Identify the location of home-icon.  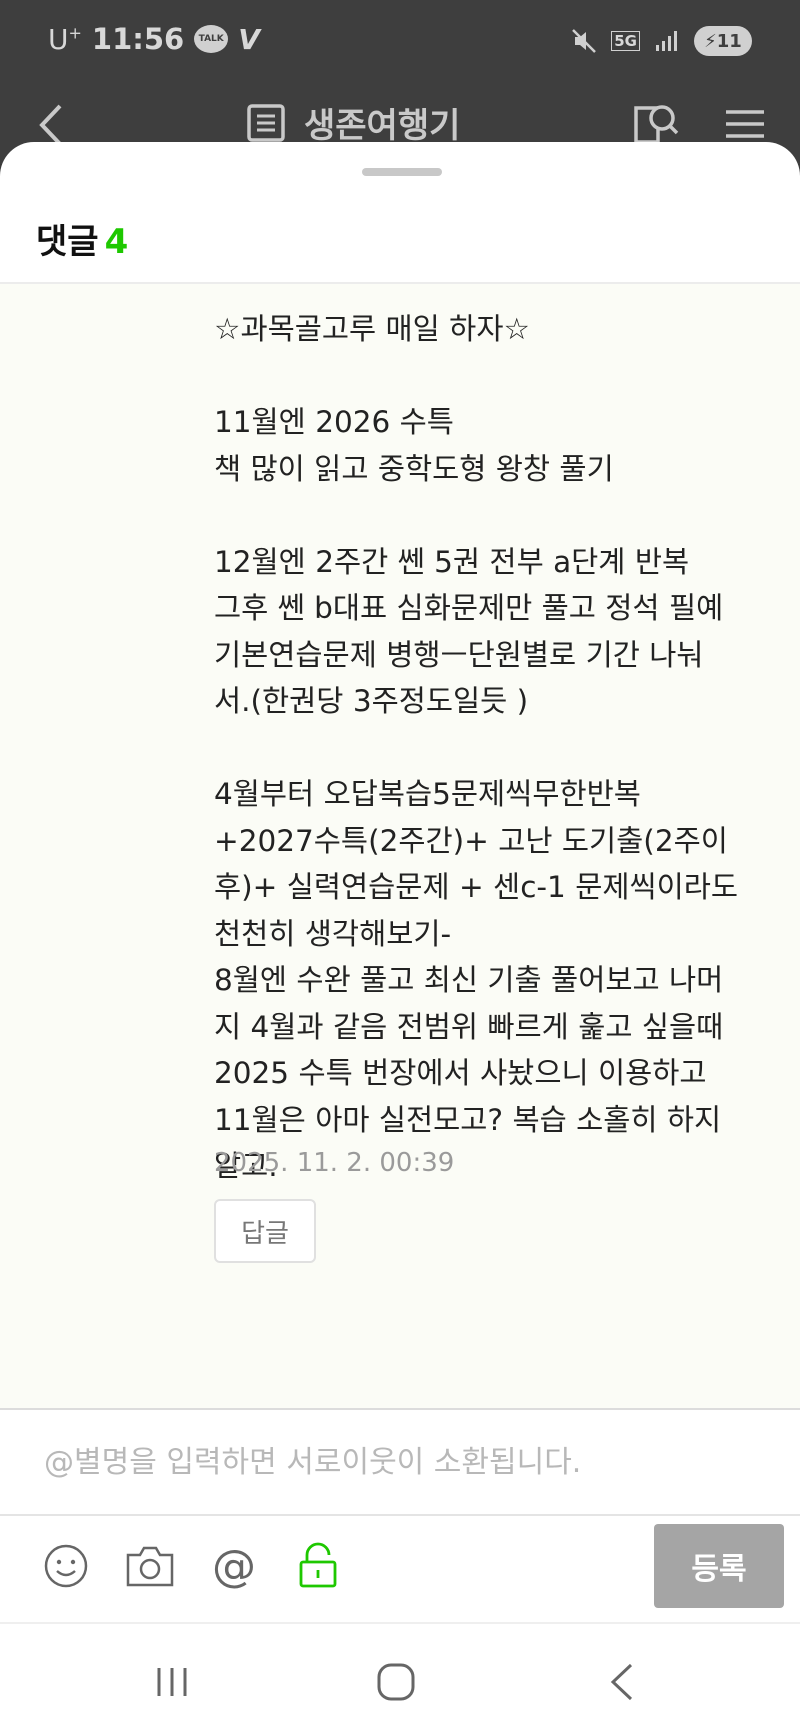
(396, 1682).